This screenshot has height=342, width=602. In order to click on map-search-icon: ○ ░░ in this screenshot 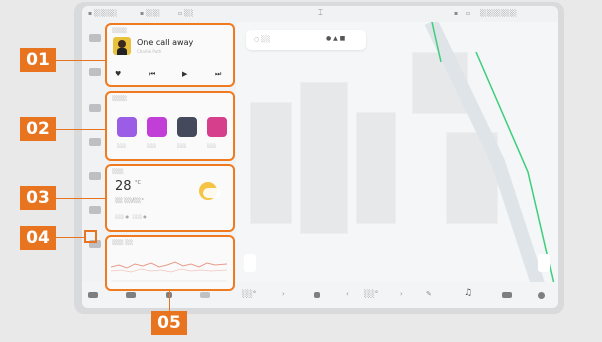, I will do `click(262, 39)`.